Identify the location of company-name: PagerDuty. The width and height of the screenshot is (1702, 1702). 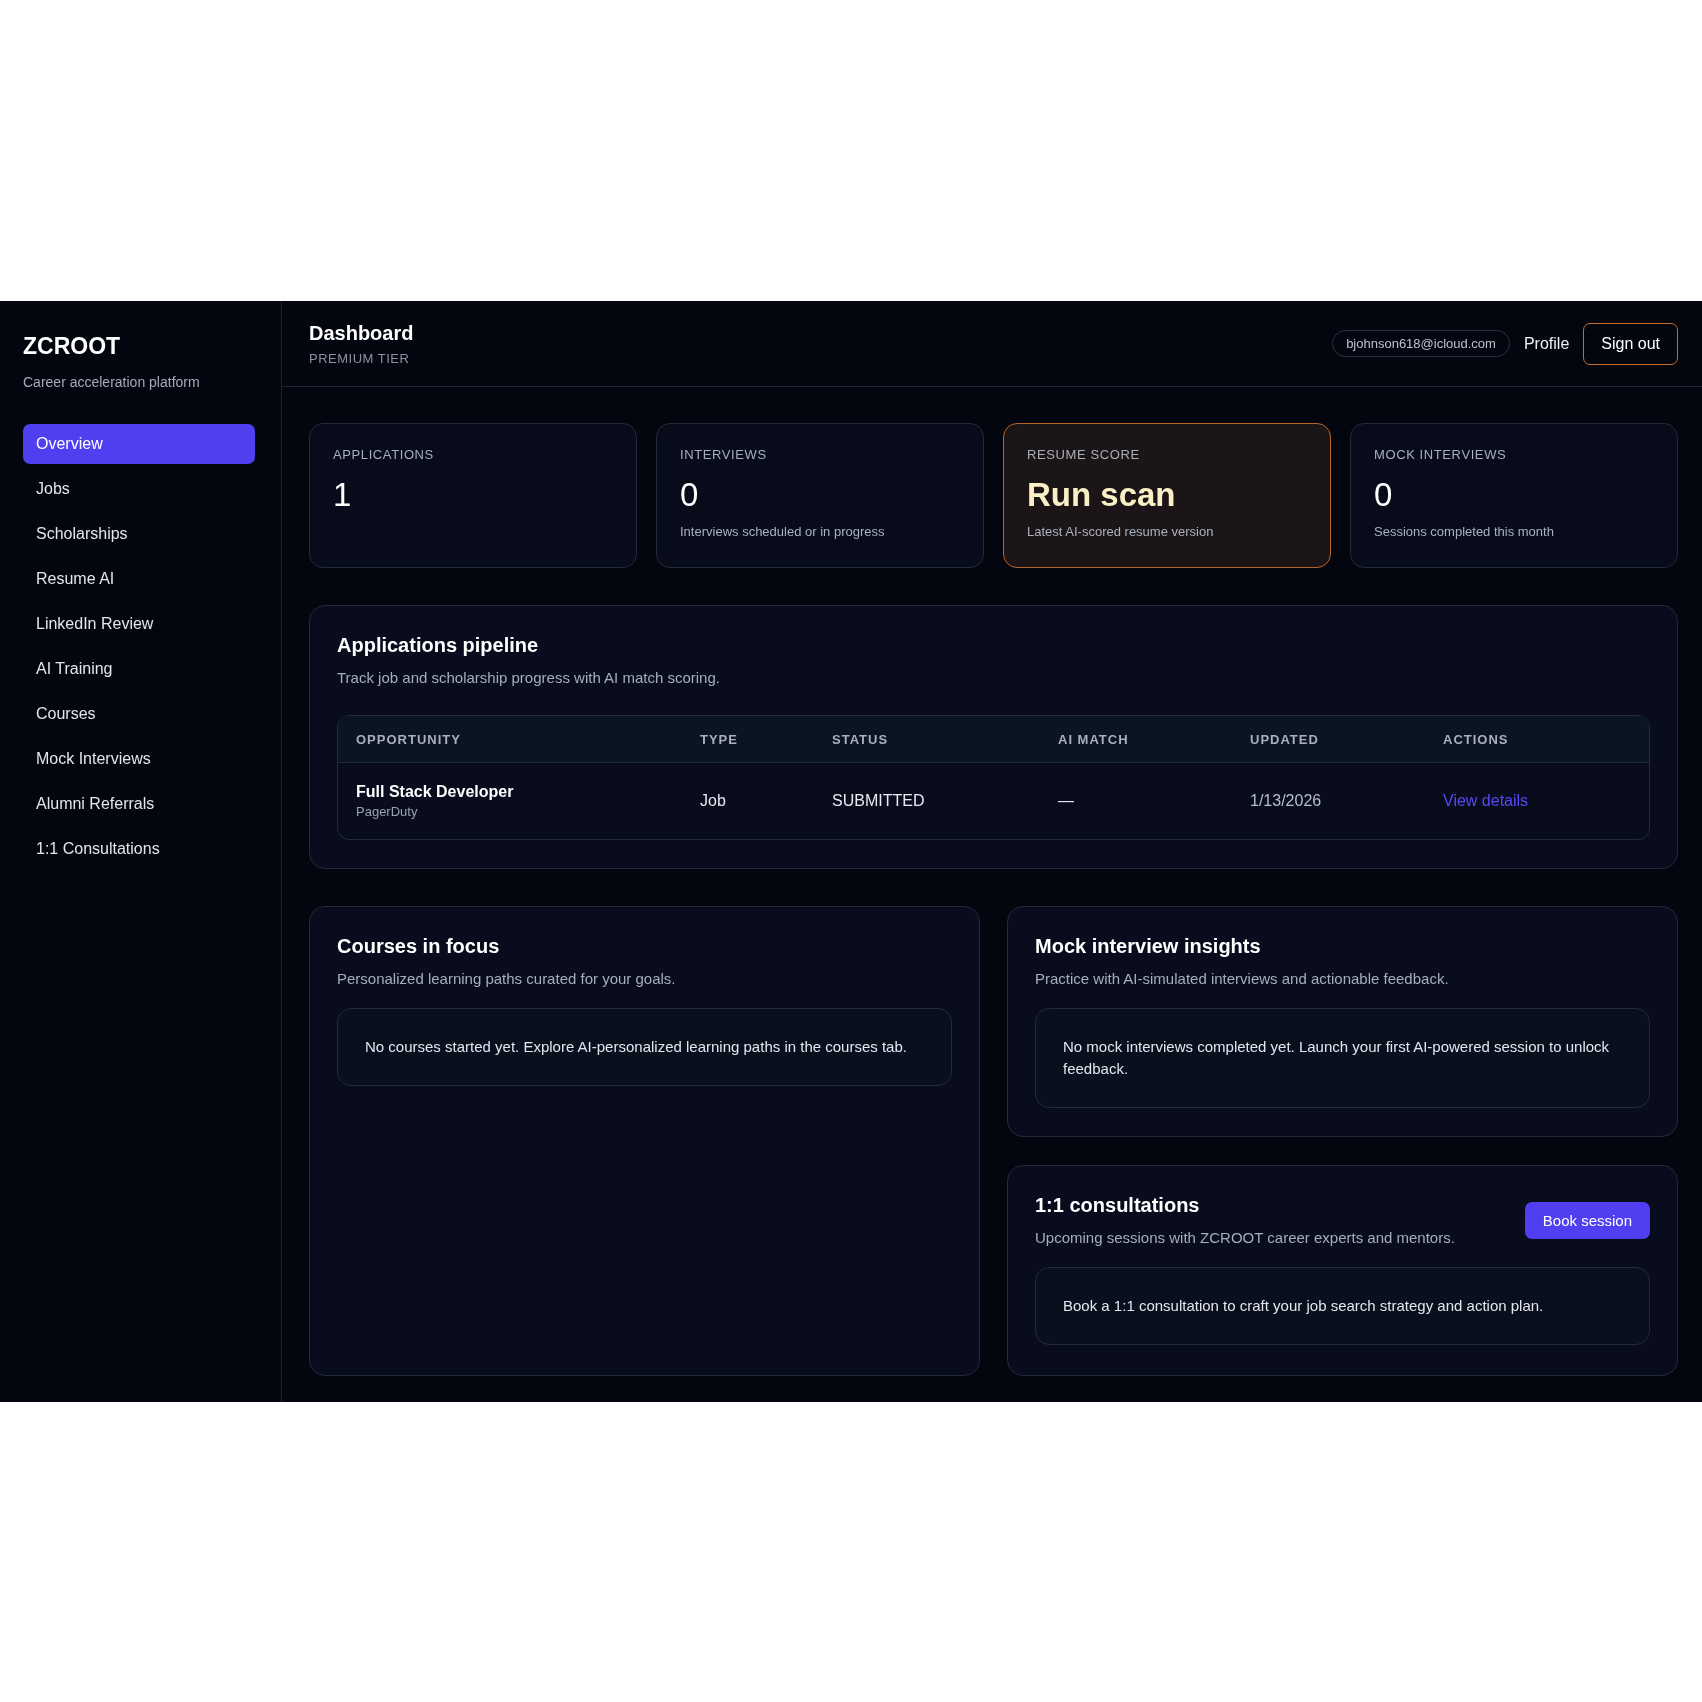
(387, 811).